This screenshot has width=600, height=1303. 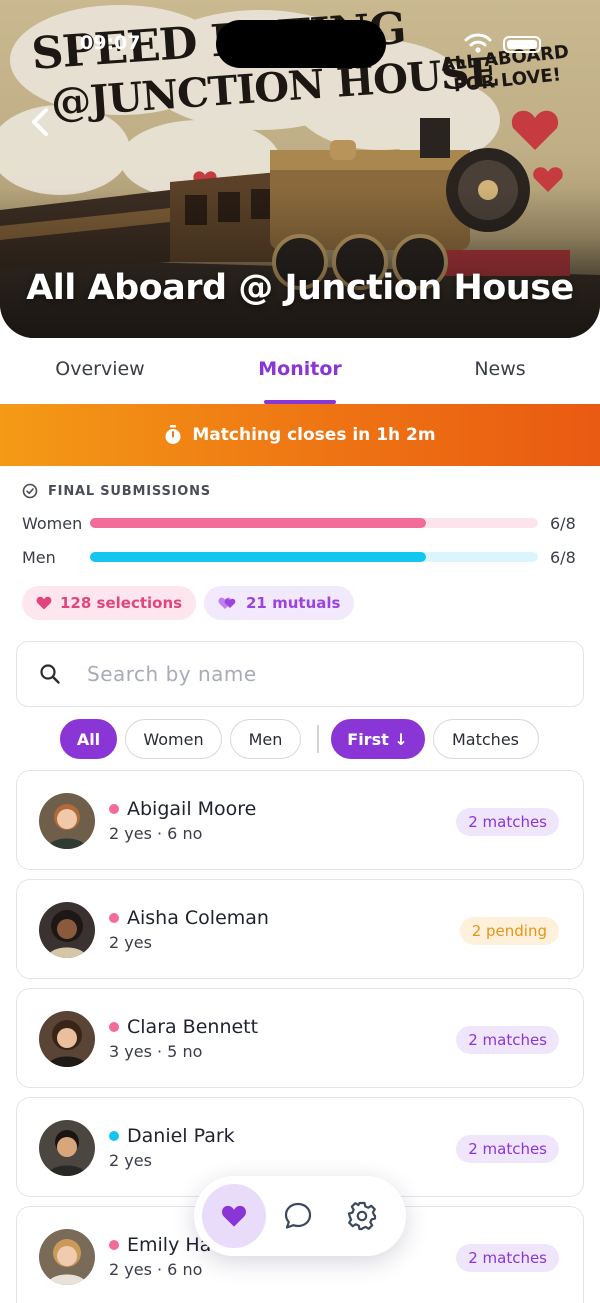 I want to click on check-circle-icon, so click(x=30, y=491).